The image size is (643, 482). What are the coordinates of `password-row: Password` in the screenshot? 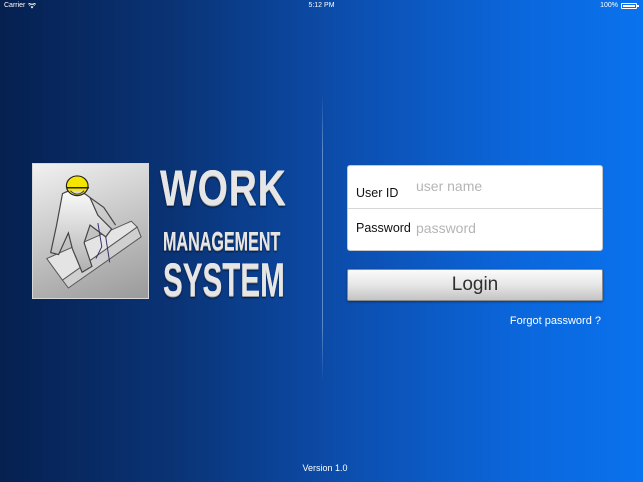 It's located at (475, 230).